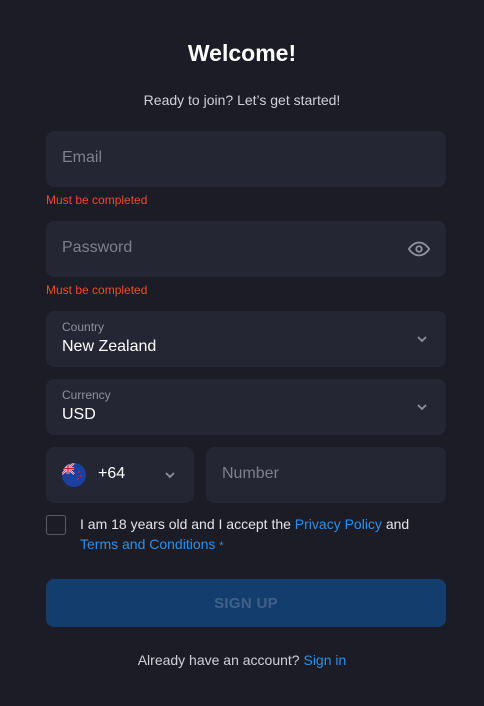 The image size is (484, 706). I want to click on password-field: Password, so click(246, 249).